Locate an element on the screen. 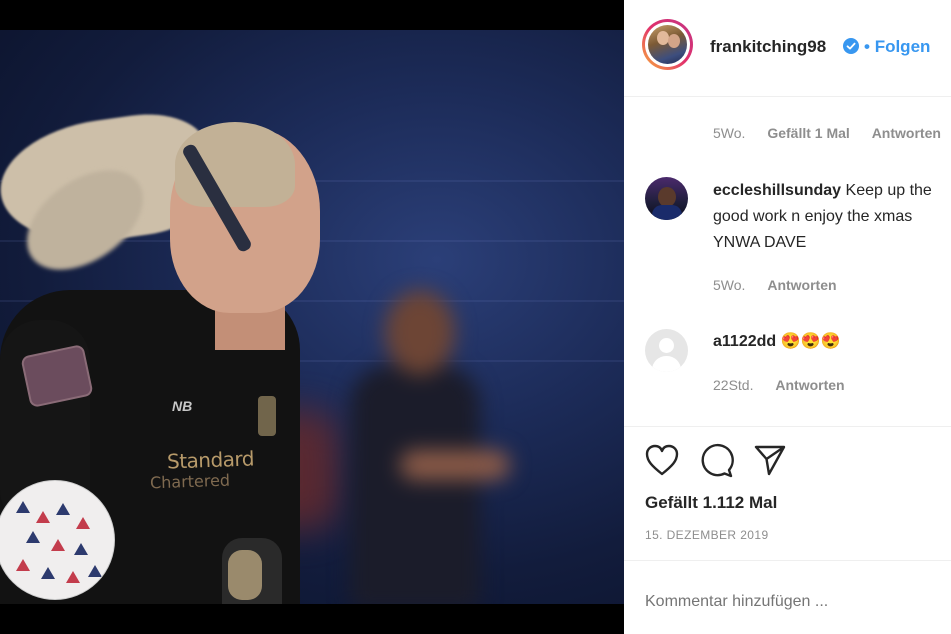  comment-text-line1: Keep up the is located at coordinates (888, 190).